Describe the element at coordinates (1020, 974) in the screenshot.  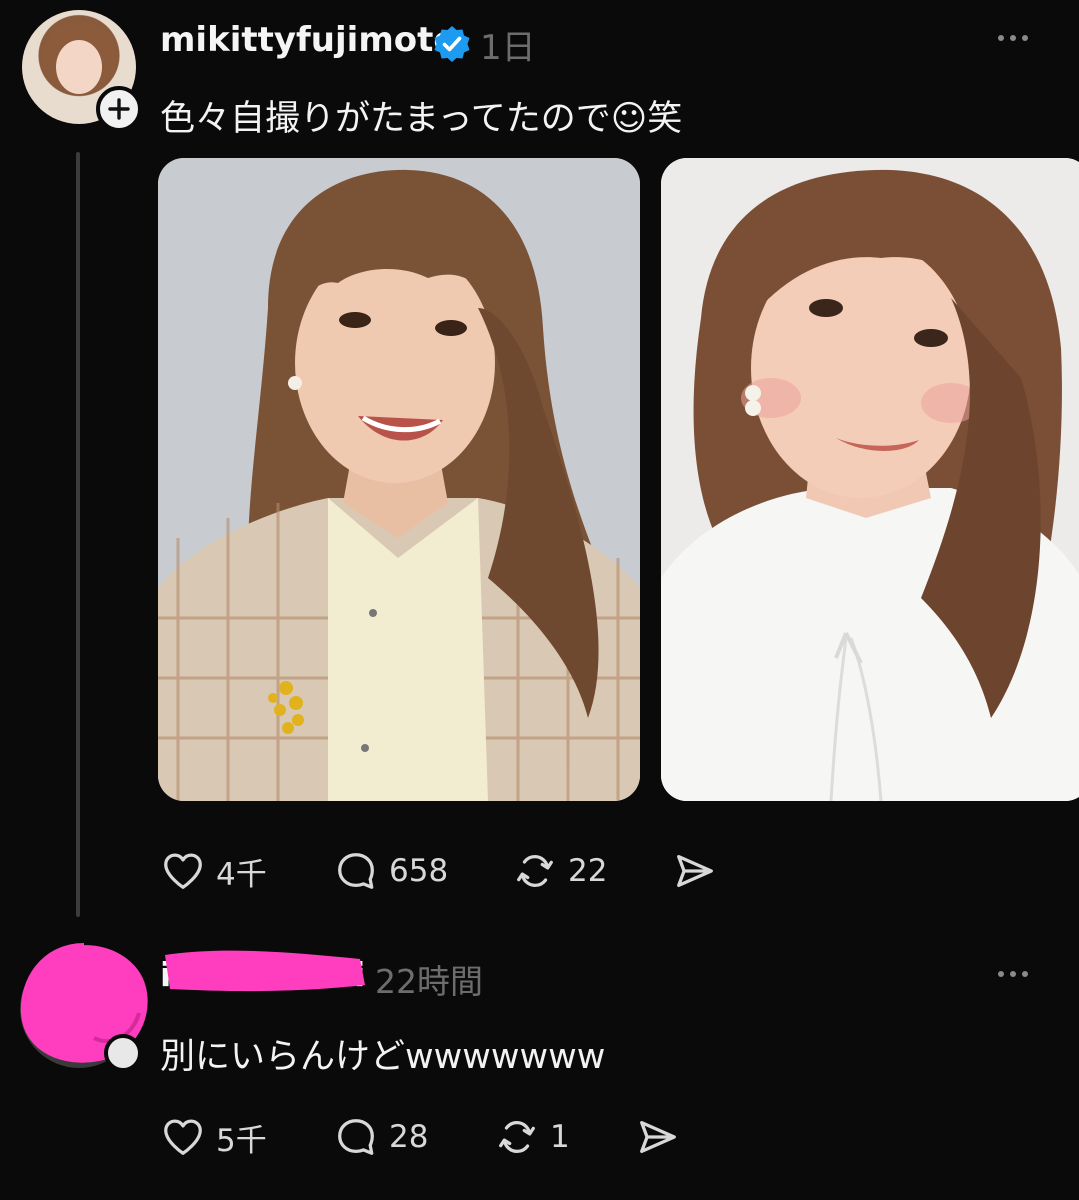
I see `reply-more-icon` at that location.